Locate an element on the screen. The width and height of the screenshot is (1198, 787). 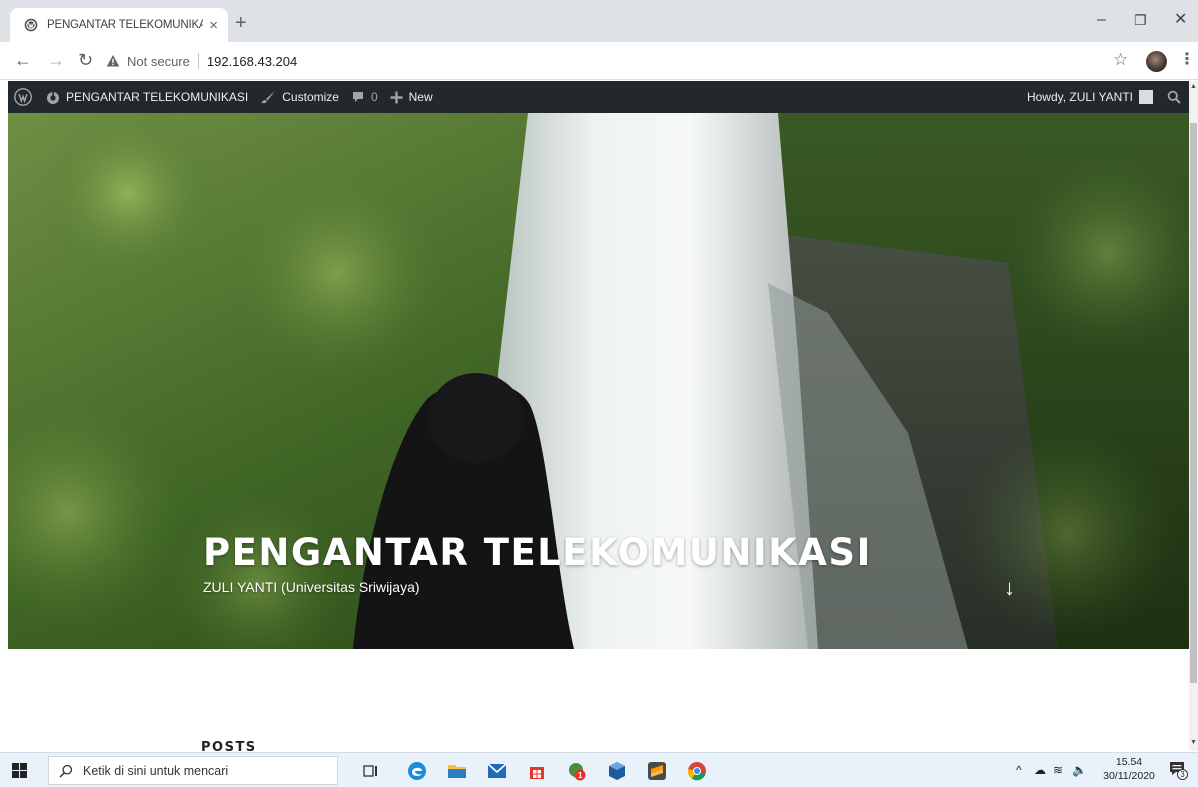
app-badge: 1 is located at coordinates (580, 775).